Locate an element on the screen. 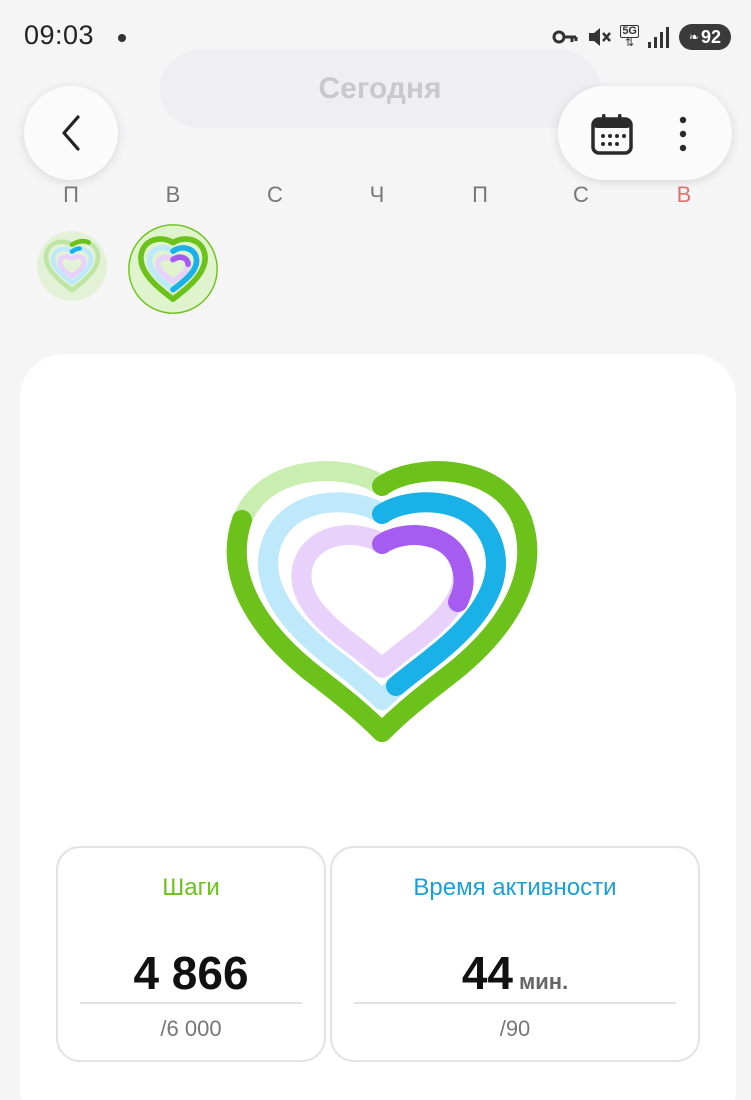 The height and width of the screenshot is (1100, 751). more-options-button is located at coordinates (683, 134).